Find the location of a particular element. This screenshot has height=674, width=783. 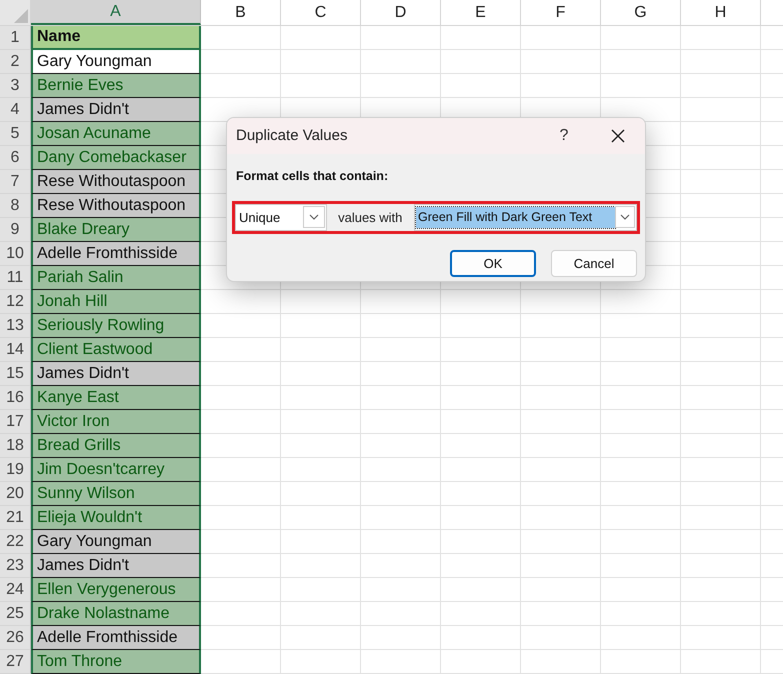

row-number: 10 is located at coordinates (15, 254).